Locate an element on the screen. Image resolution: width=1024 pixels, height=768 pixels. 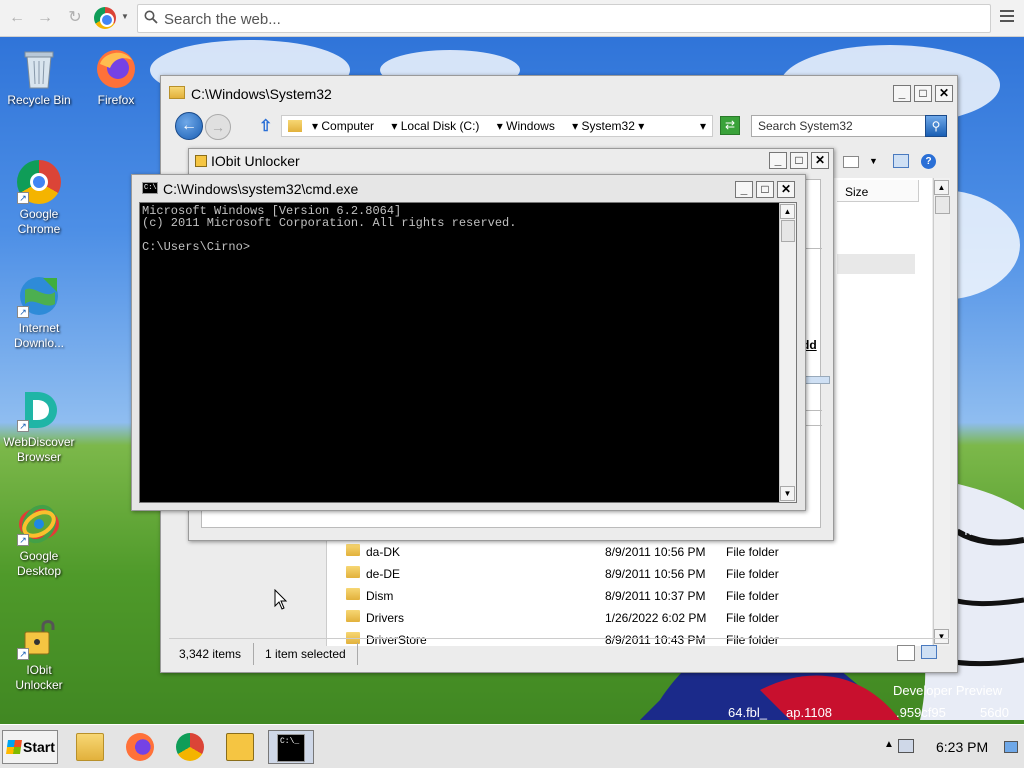
breadcrumb-item: ▾ Computer is located at coordinates (343, 126).